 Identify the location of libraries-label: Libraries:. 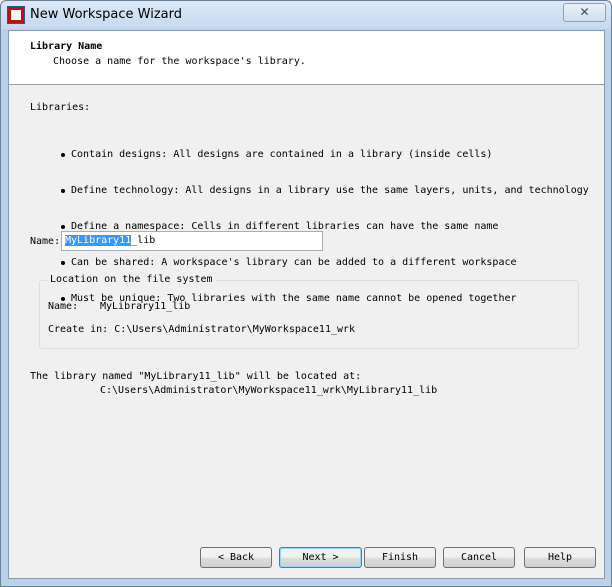
(60, 107).